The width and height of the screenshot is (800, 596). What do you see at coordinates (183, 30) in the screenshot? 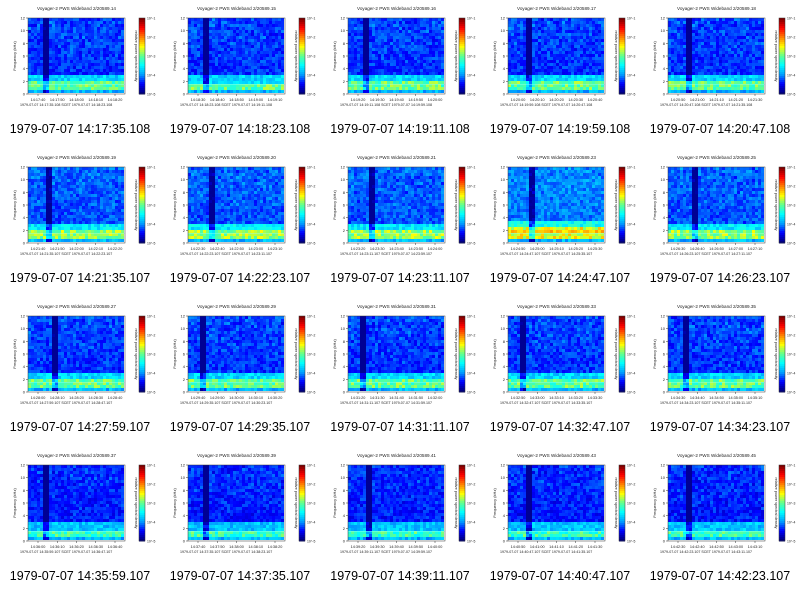
I see `y-tick-label: 10` at bounding box center [183, 30].